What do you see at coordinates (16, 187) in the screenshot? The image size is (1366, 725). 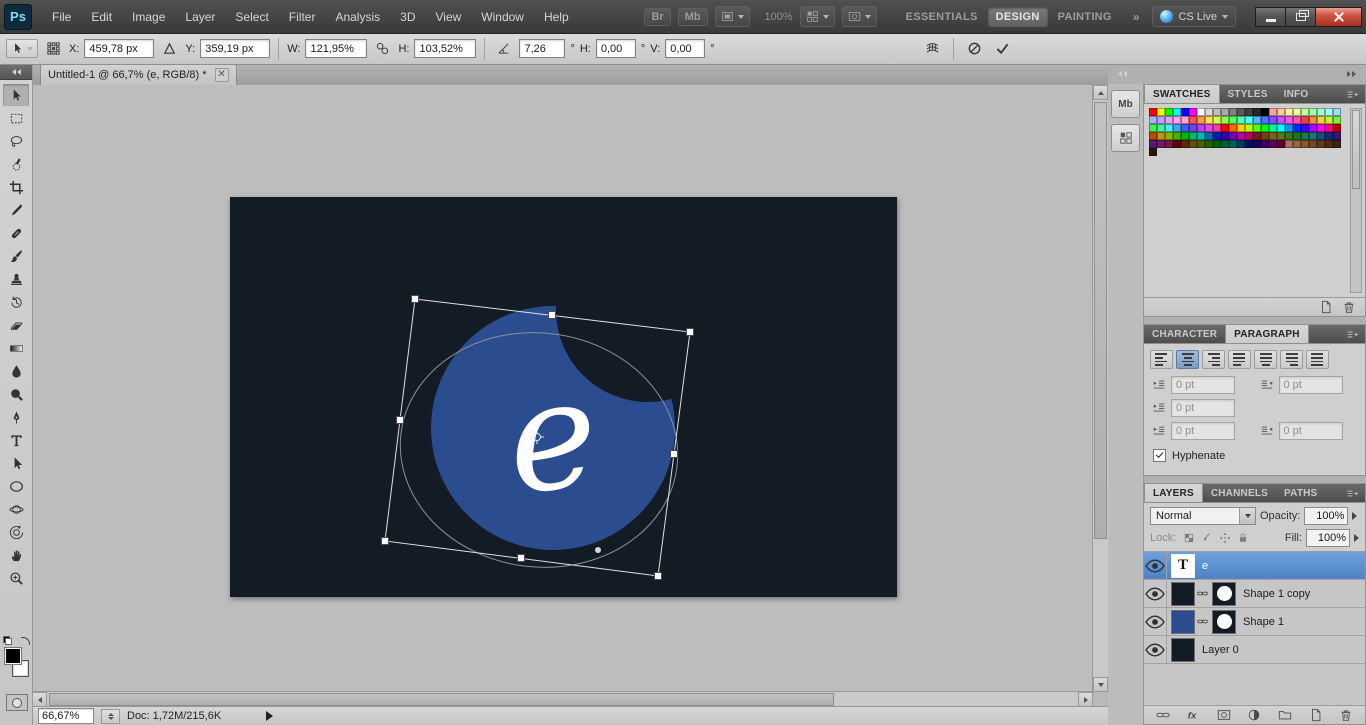 I see `crop-tool` at bounding box center [16, 187].